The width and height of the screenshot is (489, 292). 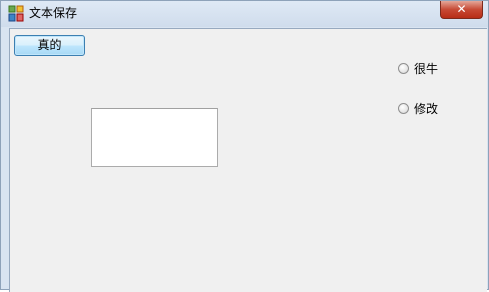 What do you see at coordinates (154, 137) in the screenshot?
I see `text-input` at bounding box center [154, 137].